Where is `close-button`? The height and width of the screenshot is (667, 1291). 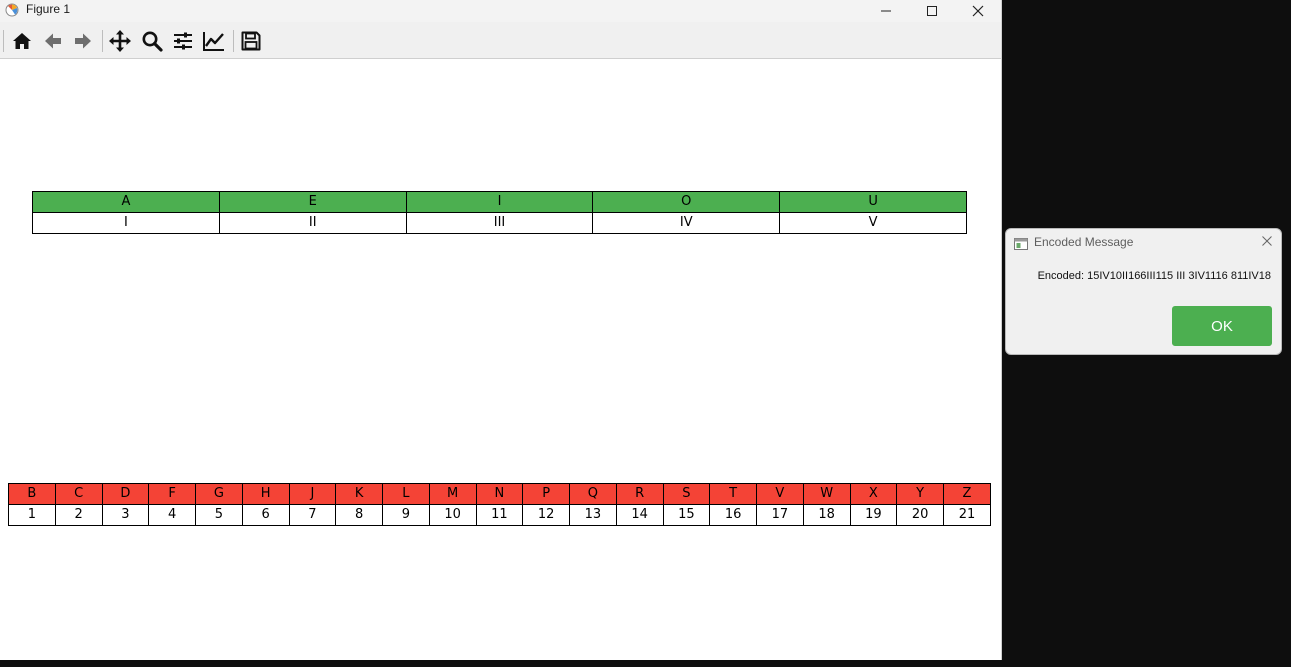
close-button is located at coordinates (978, 11).